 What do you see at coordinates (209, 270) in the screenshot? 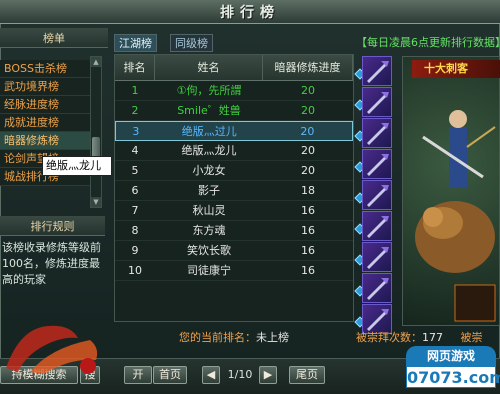
I see `name-cell: 司徒康宁` at bounding box center [209, 270].